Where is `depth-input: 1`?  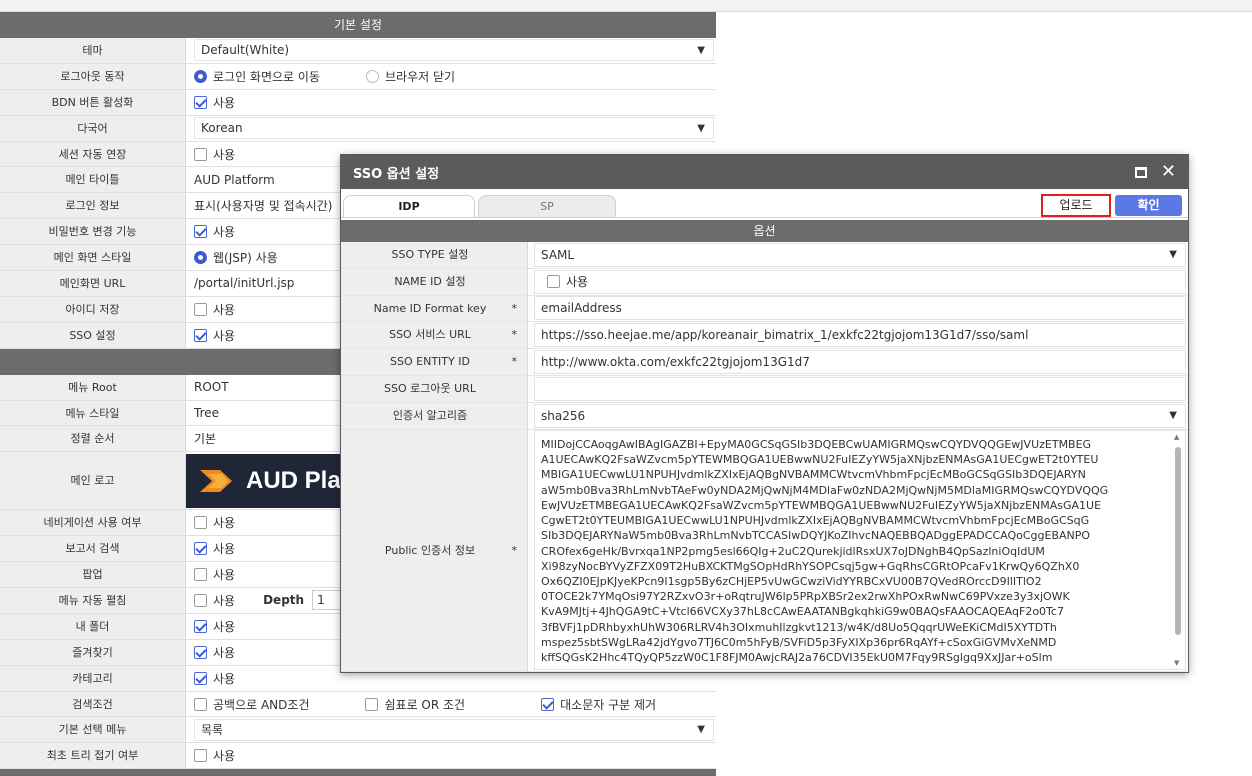 depth-input: 1 is located at coordinates (327, 600).